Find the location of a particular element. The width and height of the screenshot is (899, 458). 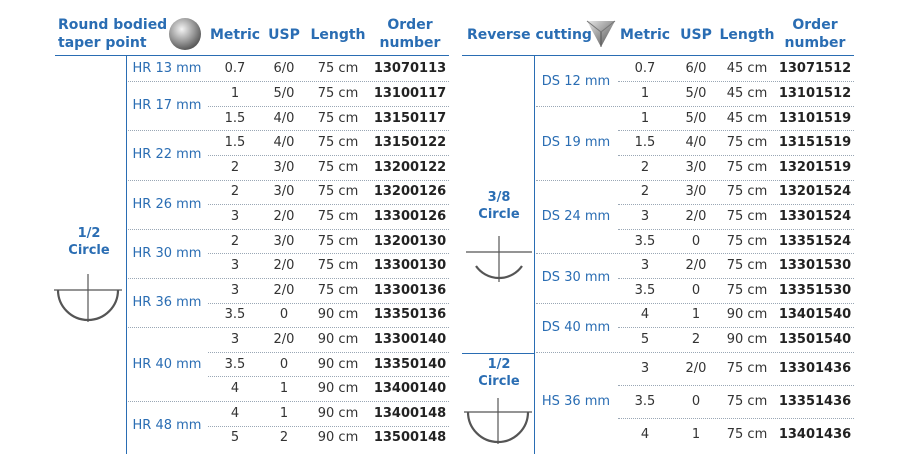

order-number-cell: 13301530 is located at coordinates (815, 266).